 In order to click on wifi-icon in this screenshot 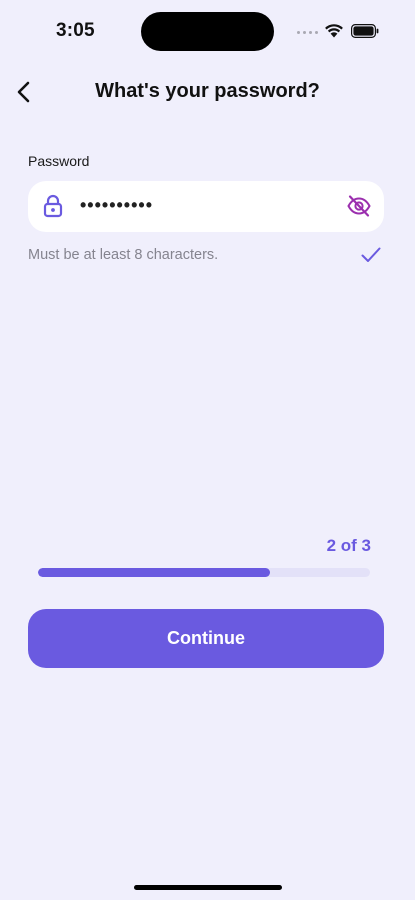, I will do `click(334, 31)`.